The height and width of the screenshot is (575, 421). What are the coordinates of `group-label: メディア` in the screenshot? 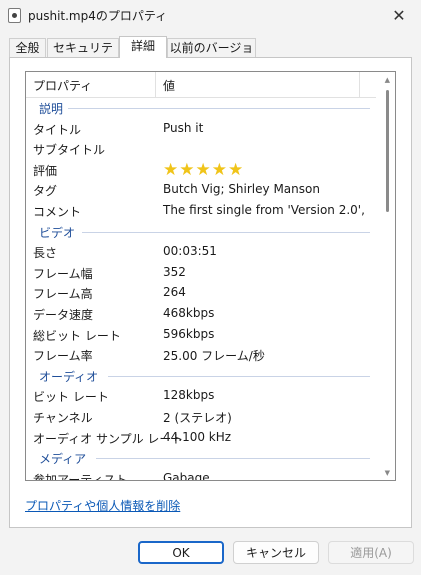 It's located at (63, 459).